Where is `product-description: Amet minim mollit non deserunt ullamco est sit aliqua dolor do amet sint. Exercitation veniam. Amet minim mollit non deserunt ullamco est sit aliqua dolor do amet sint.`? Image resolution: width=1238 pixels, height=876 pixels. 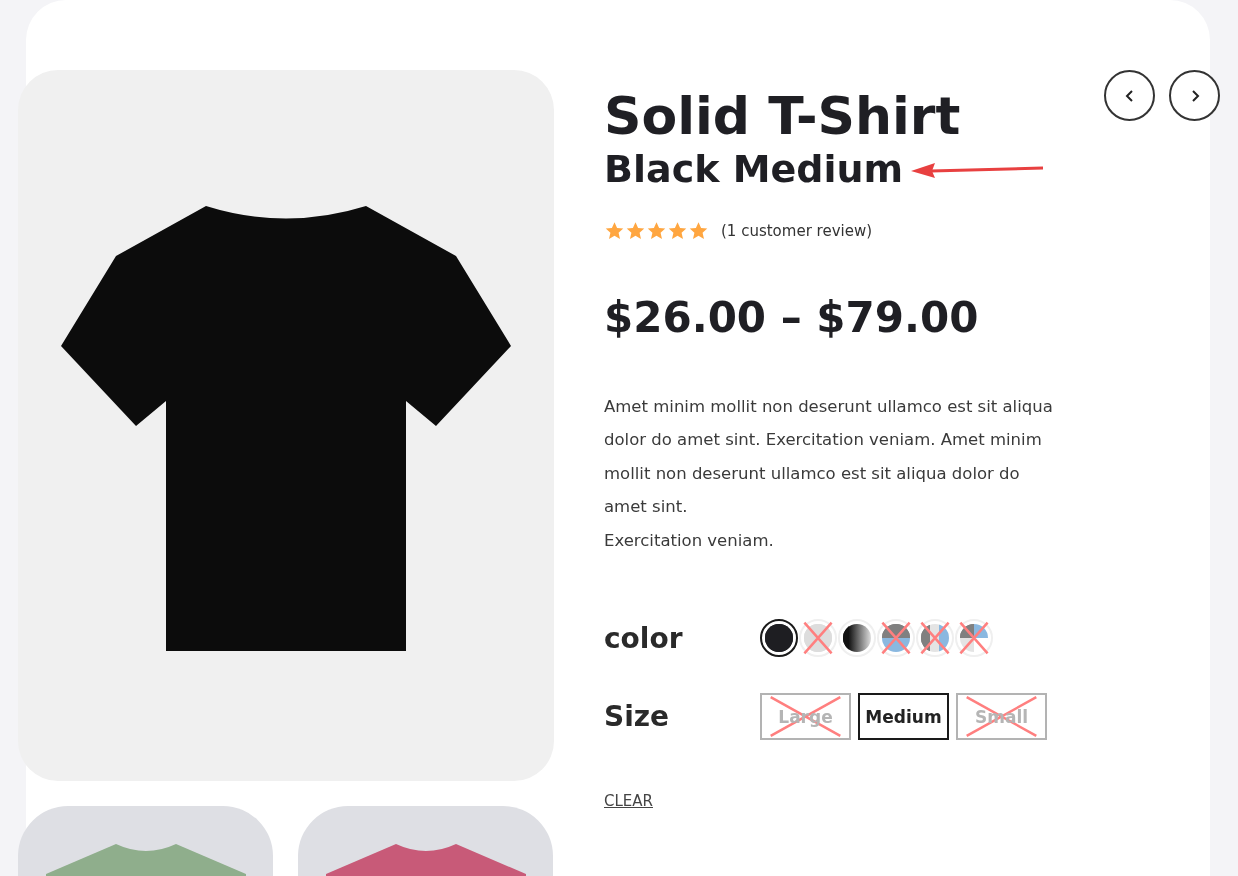
product-description: Amet minim mollit non deserunt ullamco est sit aliqua dolor do amet sint. Exercitation veniam. Amet minim mollit non deserunt ullamco est sit aliqua dolor do amet sint. is located at coordinates (829, 457).